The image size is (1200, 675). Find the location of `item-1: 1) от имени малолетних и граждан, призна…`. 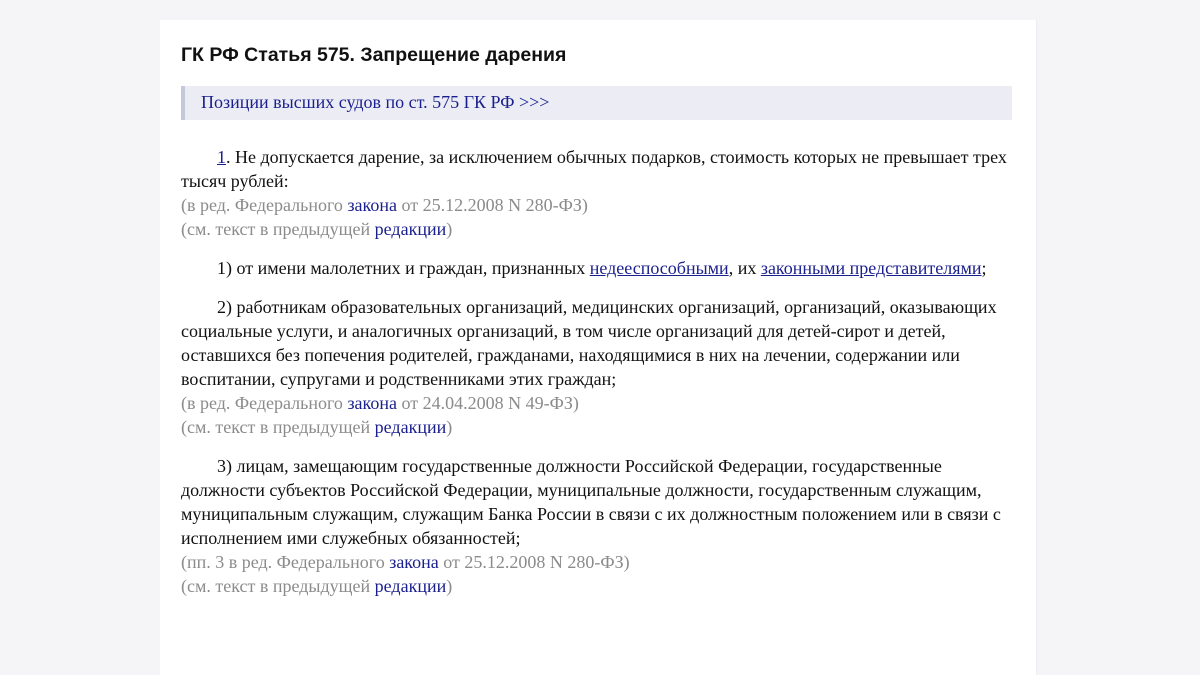

item-1: 1) от имени малолетних и граждан, призна… is located at coordinates (601, 268).